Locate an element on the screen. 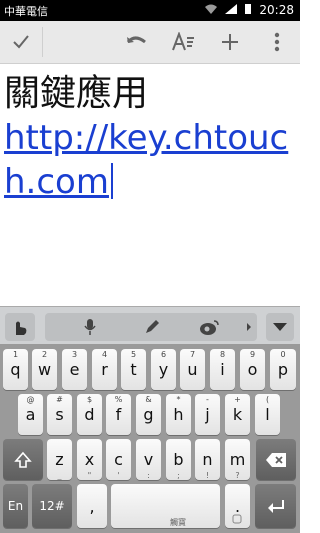  key-label: i is located at coordinates (222, 369).